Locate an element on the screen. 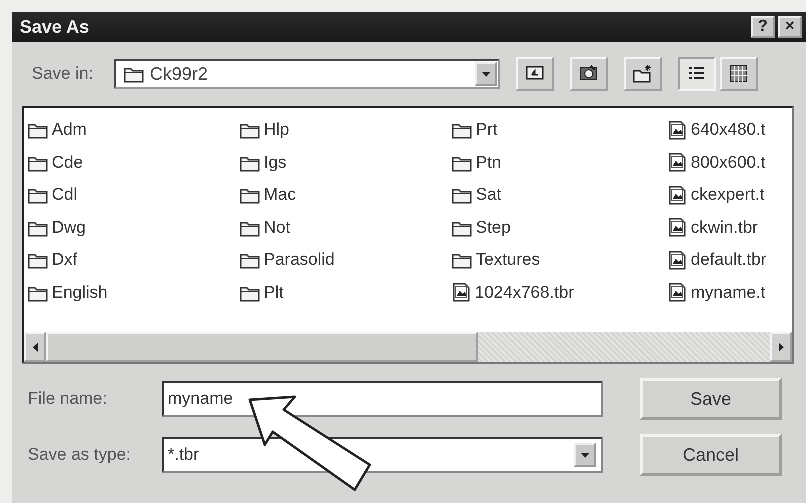 This screenshot has width=806, height=503. scroll-thumb is located at coordinates (262, 347).